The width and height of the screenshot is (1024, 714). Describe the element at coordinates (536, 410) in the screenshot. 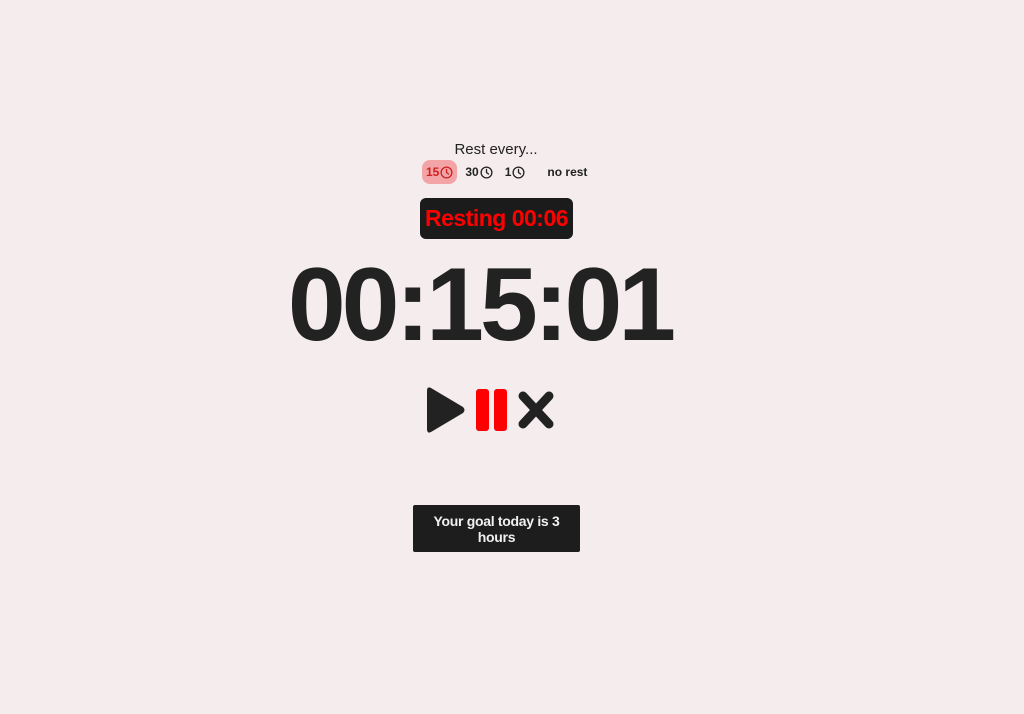

I see `close-icon` at that location.